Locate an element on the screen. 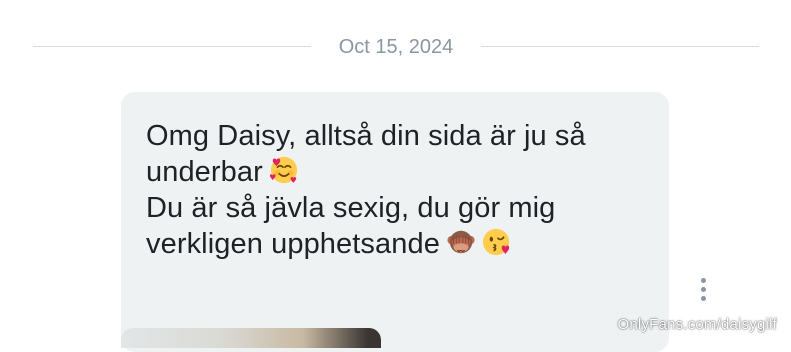  date-divider-left is located at coordinates (172, 46).